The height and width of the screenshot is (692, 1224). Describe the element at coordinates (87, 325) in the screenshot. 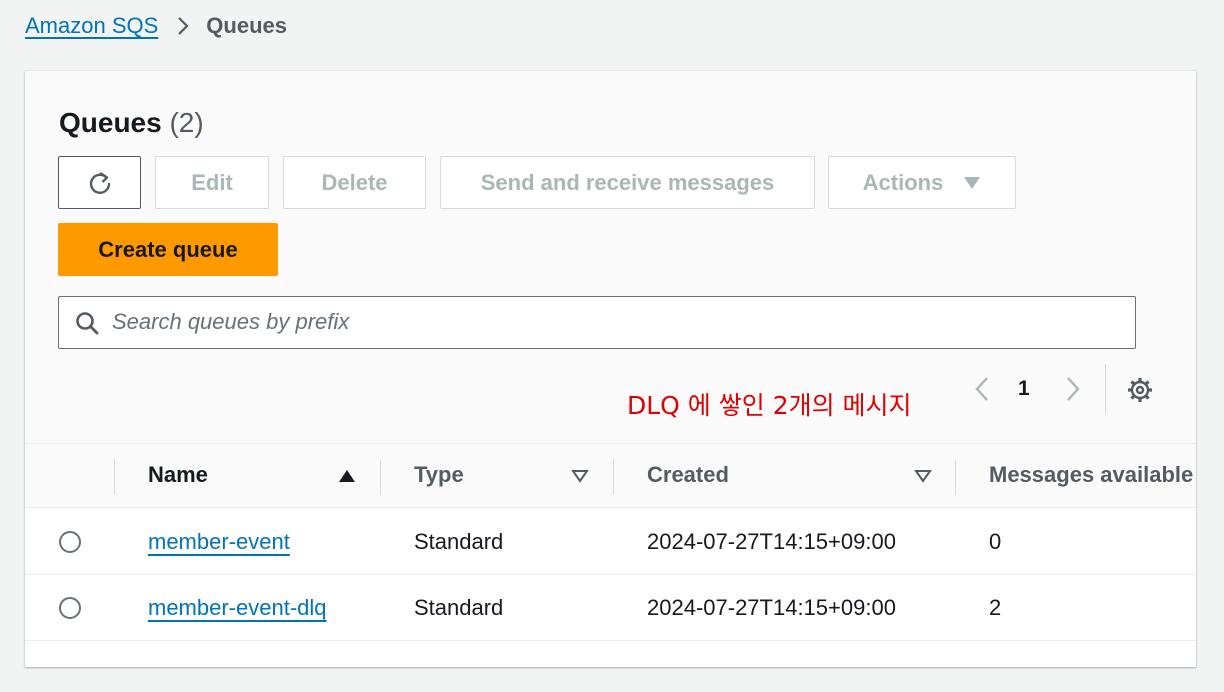

I see `search-icon` at that location.